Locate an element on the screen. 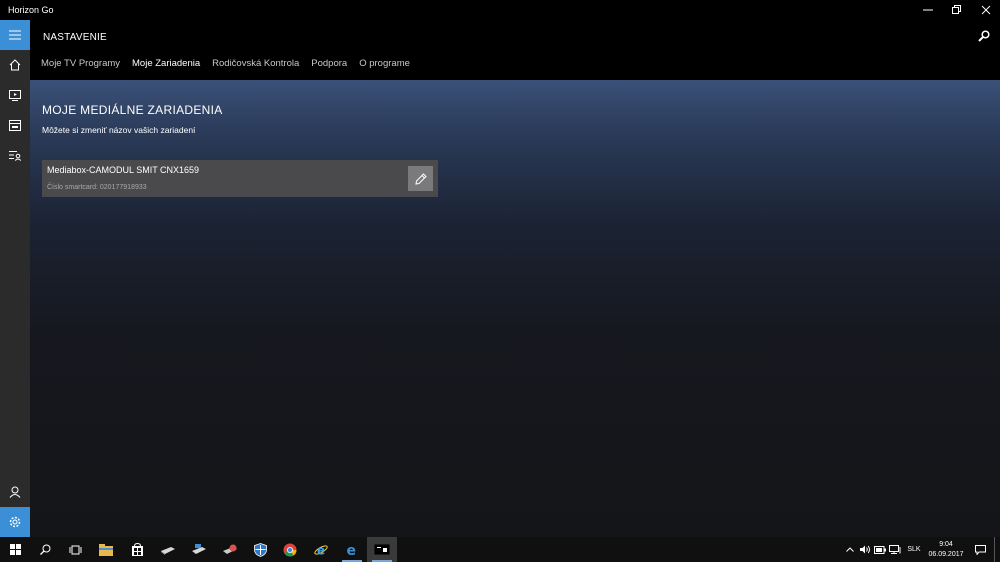 The image size is (1000, 562). sidebar is located at coordinates (15, 278).